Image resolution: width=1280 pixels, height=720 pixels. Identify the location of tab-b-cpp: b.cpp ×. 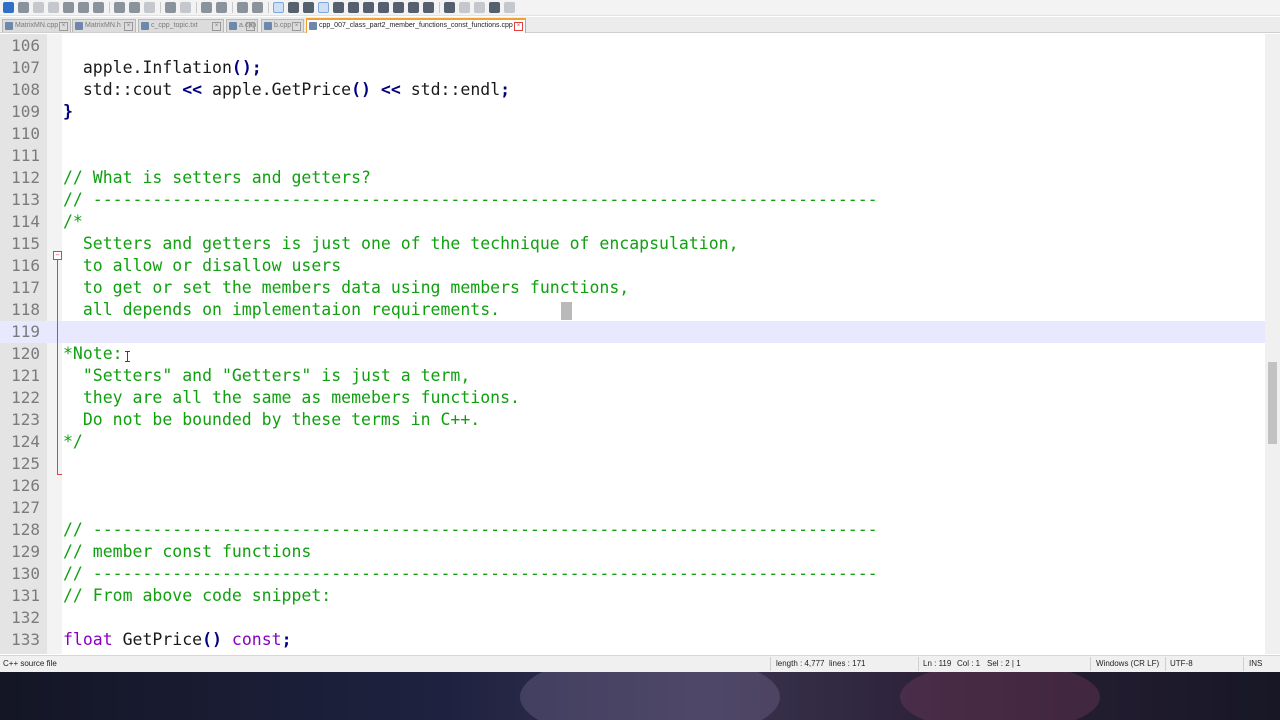
(282, 25).